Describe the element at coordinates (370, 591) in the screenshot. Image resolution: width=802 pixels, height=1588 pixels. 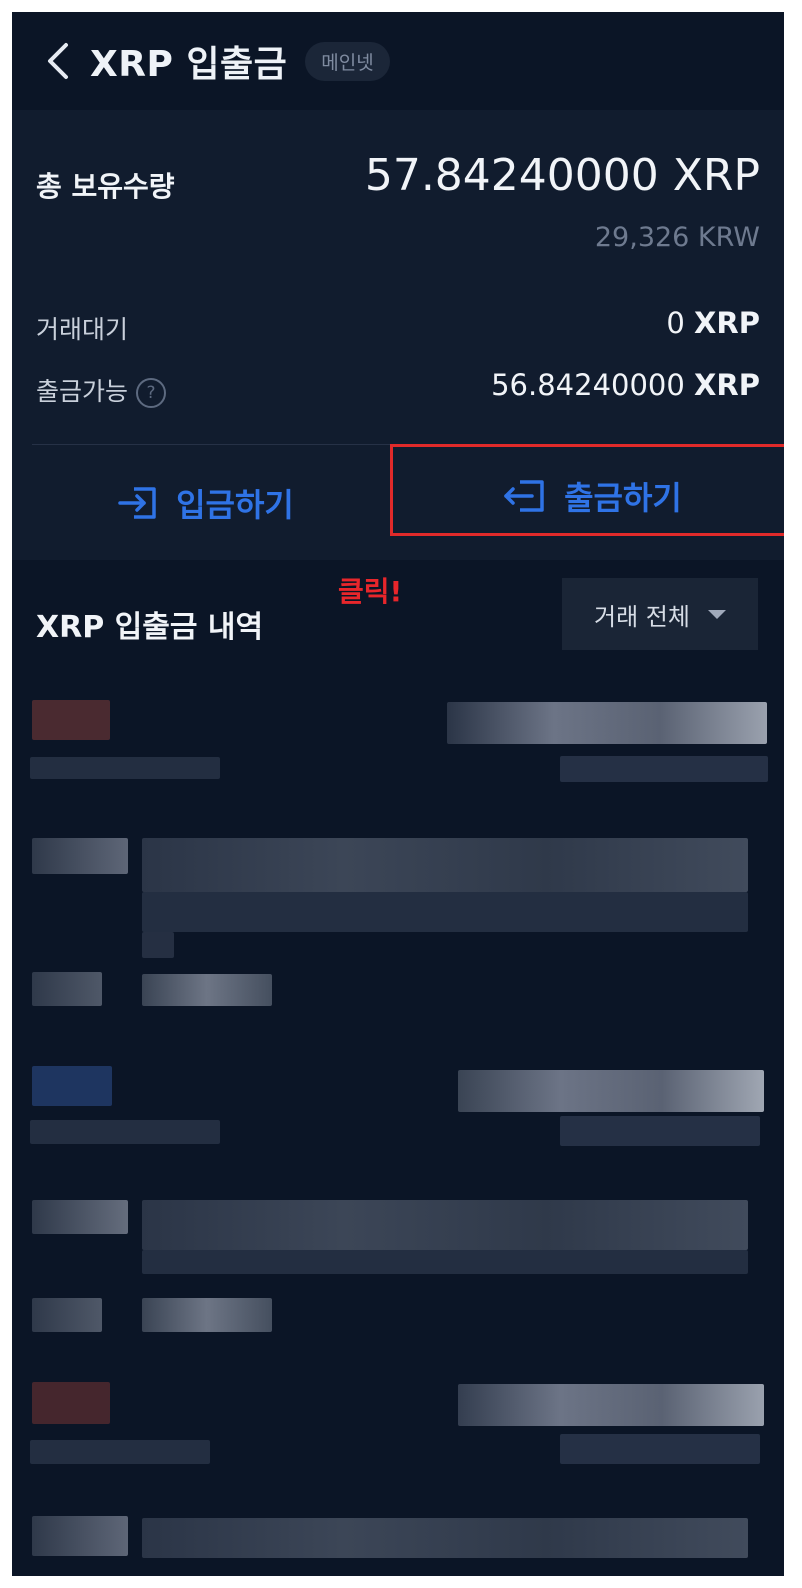
I see `click-annotation: 클릭!` at that location.